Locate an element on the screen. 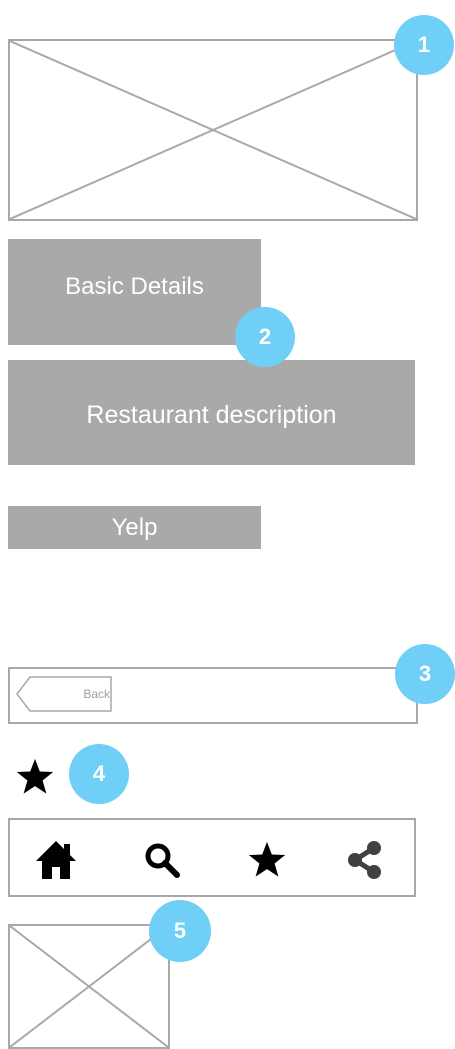 This screenshot has height=1049, width=455. callout-badge-4: 4 is located at coordinates (99, 774).